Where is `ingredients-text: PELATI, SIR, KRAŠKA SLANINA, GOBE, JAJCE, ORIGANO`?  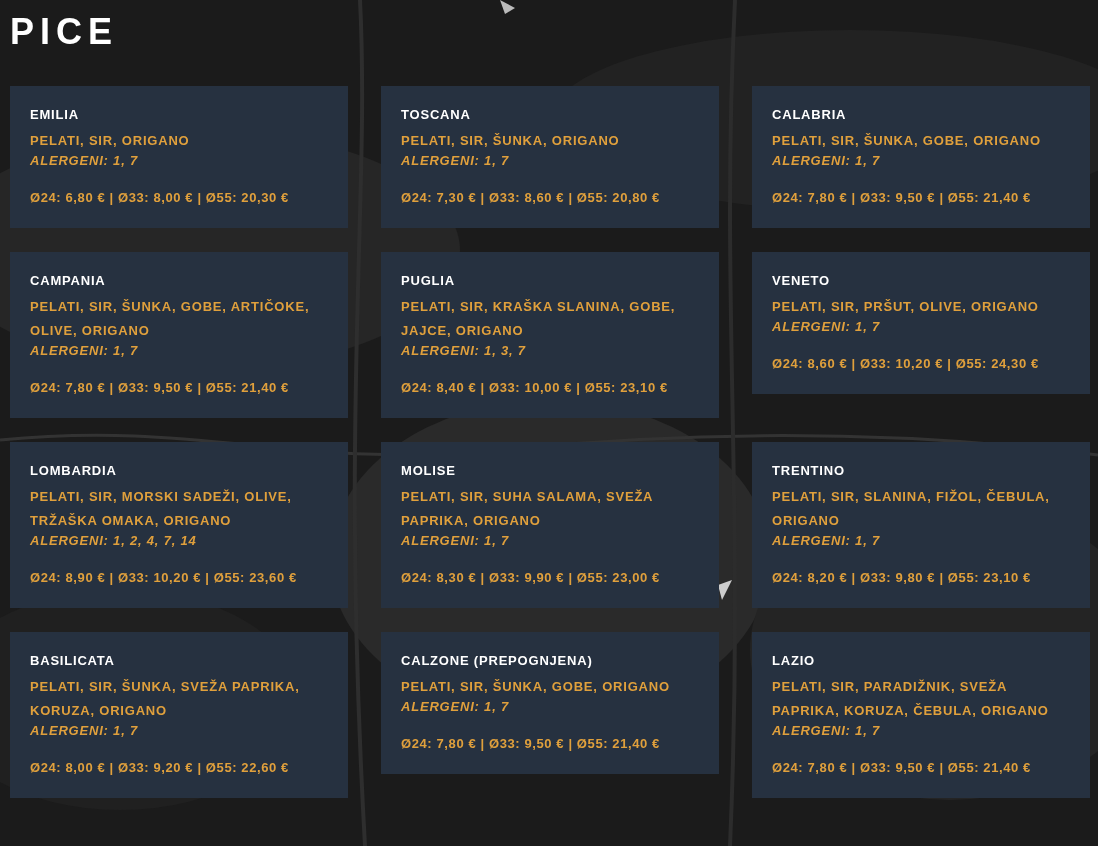
ingredients-text: PELATI, SIR, KRAŠKA SLANINA, GOBE, JAJCE, ORIGANO is located at coordinates (539, 319).